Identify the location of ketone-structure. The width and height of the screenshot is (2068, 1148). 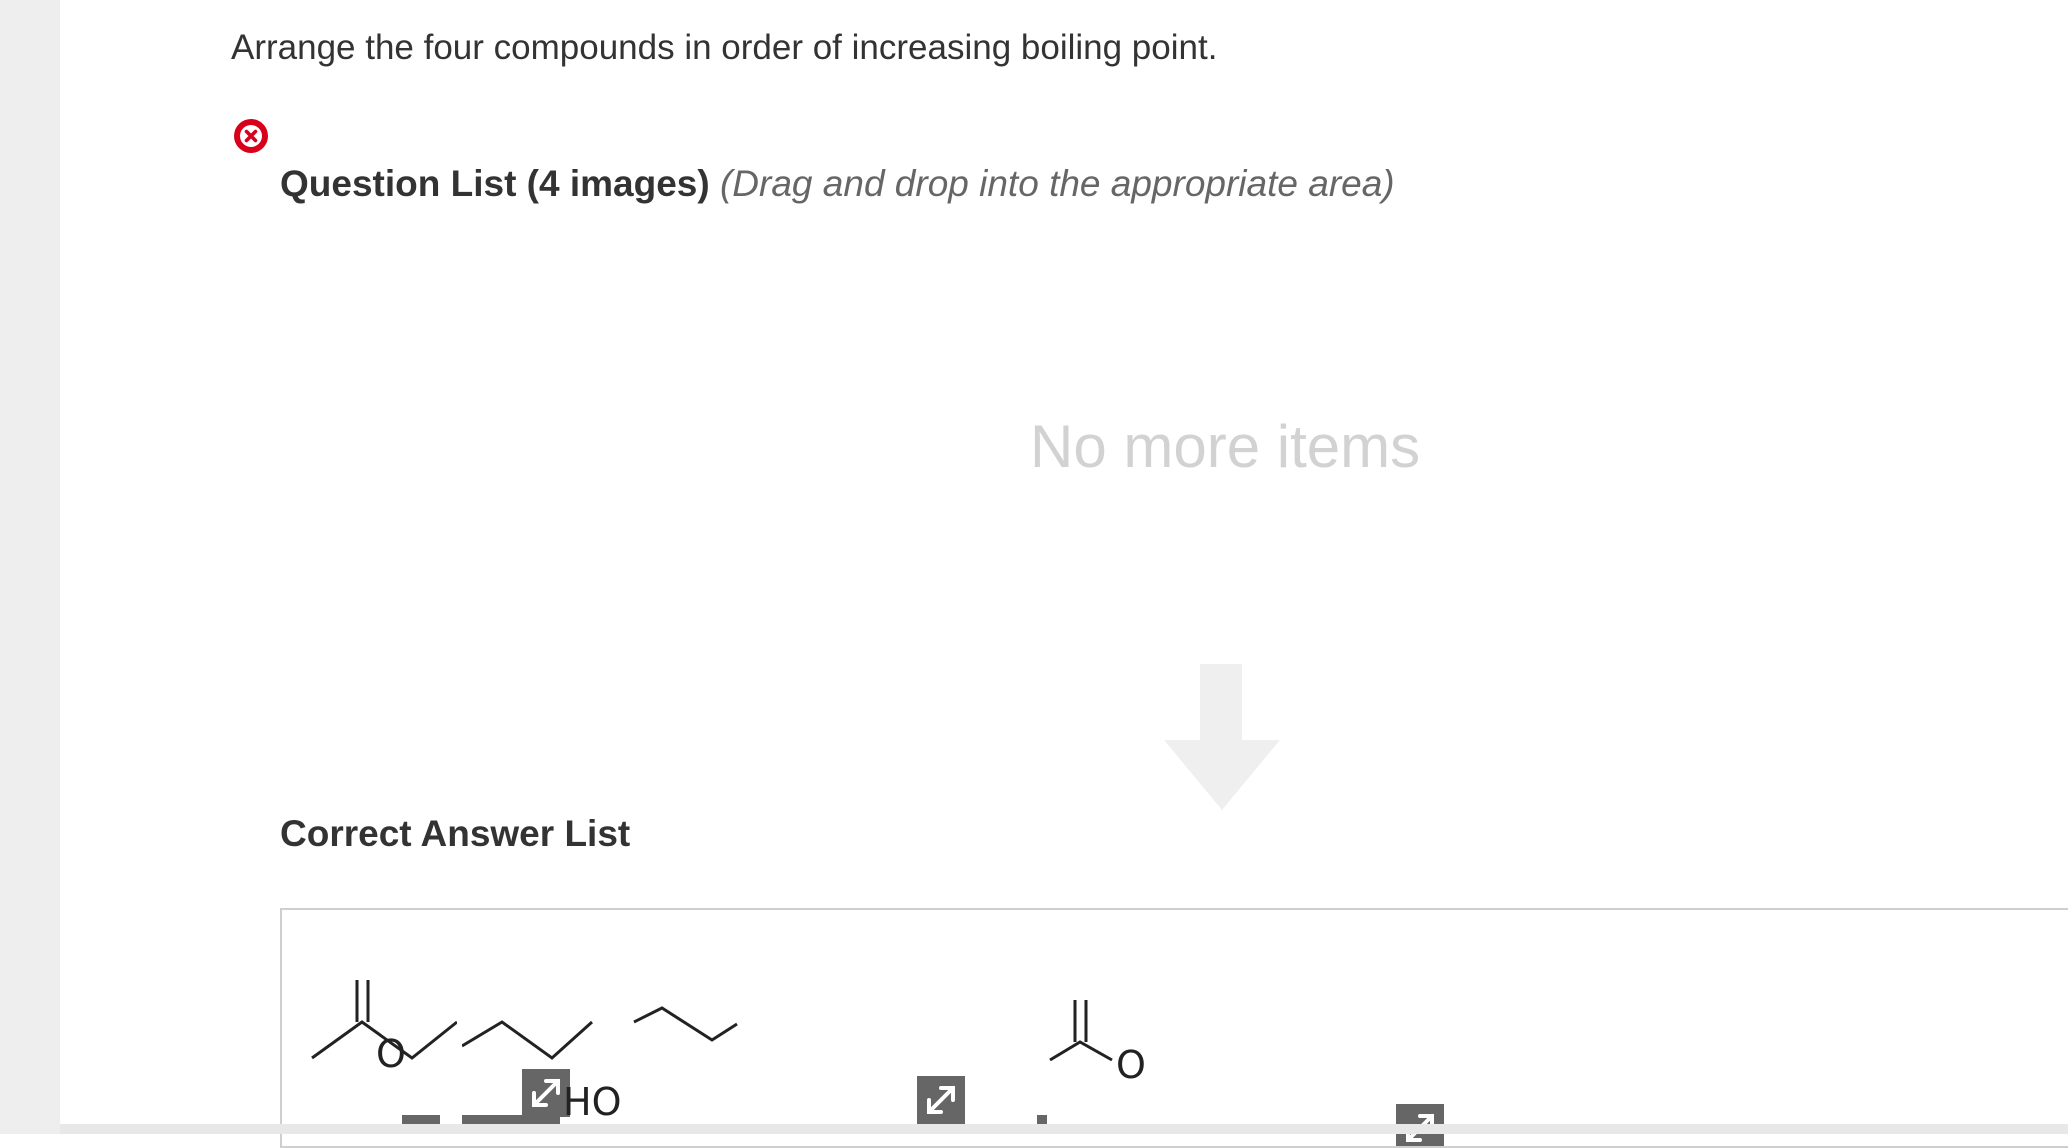
(384, 1054).